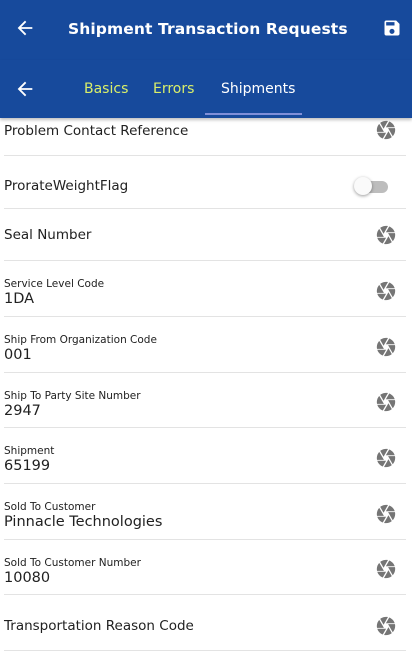 The width and height of the screenshot is (412, 664). What do you see at coordinates (99, 626) in the screenshot?
I see `field-label: Transportation Reason Code` at bounding box center [99, 626].